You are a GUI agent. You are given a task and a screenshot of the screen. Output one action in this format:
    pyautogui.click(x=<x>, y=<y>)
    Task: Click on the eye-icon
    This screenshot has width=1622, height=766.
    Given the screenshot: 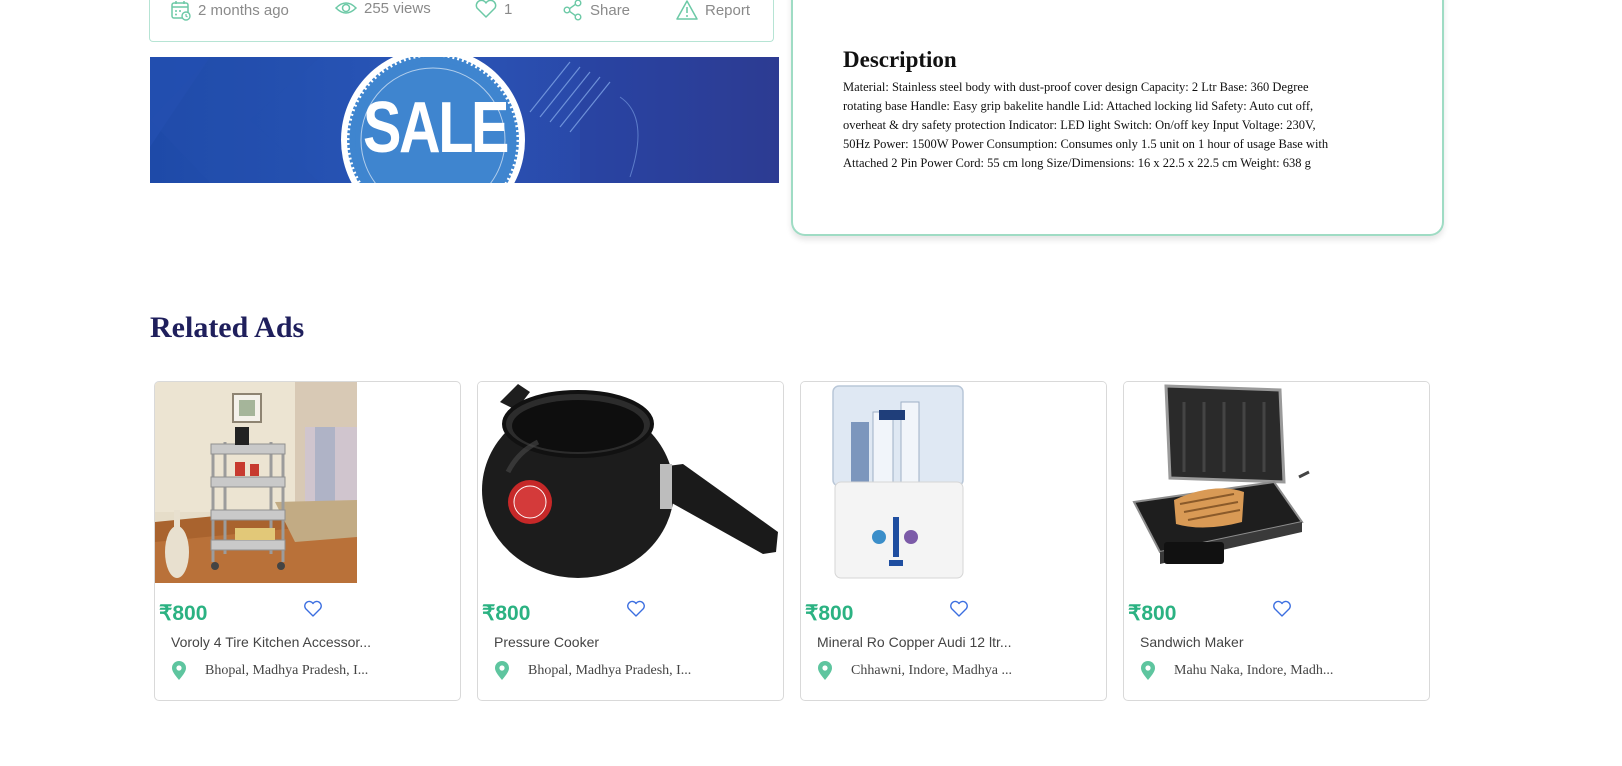 What is the action you would take?
    pyautogui.click(x=346, y=8)
    